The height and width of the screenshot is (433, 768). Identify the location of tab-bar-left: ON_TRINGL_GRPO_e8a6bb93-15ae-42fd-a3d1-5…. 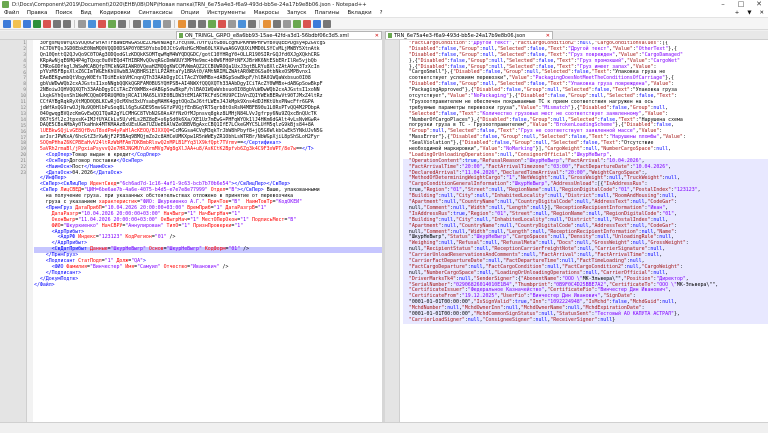
(191, 35).